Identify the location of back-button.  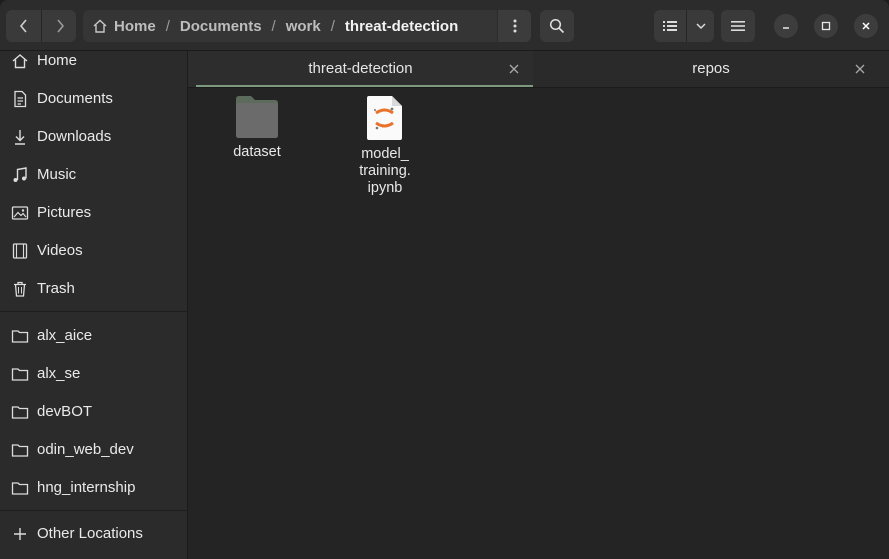
(23, 26).